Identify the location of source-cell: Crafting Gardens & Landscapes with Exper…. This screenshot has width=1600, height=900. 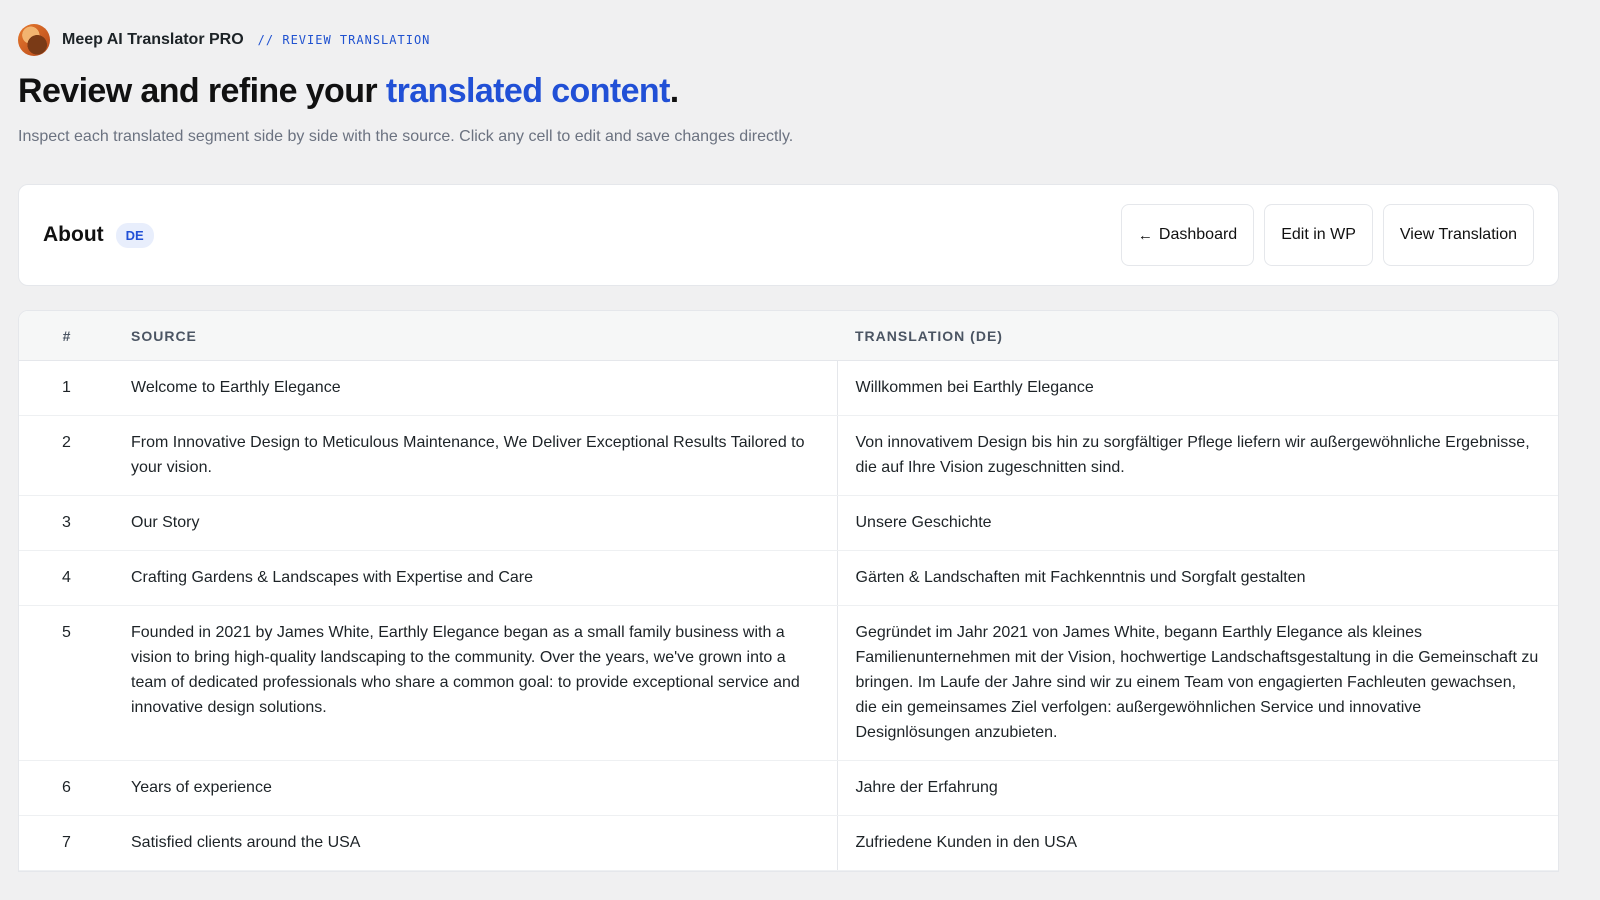
(476, 578).